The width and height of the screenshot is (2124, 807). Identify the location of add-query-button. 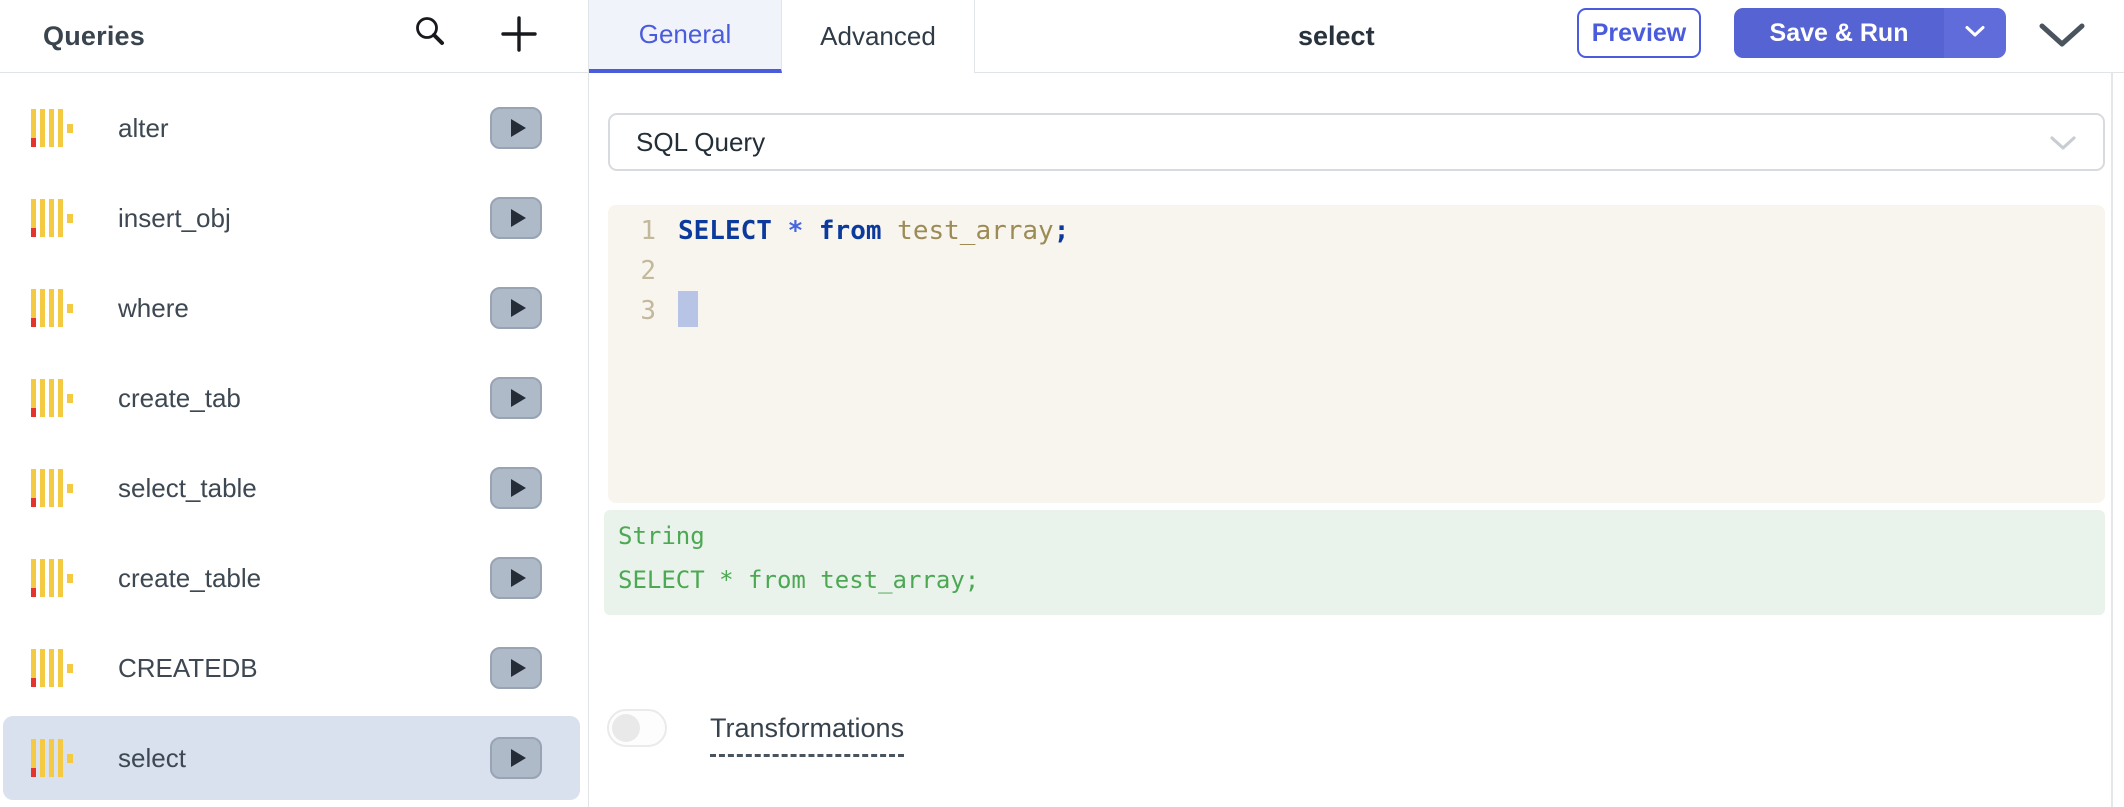
(519, 35).